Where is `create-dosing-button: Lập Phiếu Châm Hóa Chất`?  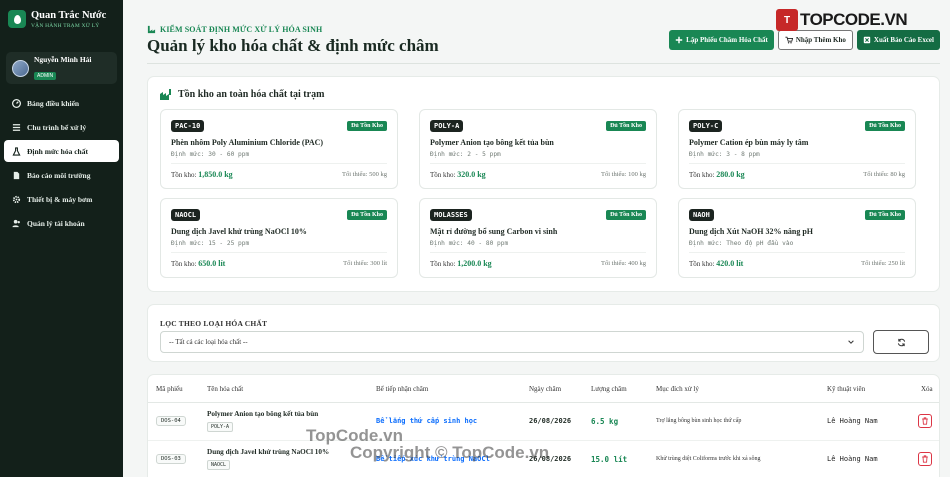
create-dosing-button: Lập Phiếu Châm Hóa Chất is located at coordinates (721, 40).